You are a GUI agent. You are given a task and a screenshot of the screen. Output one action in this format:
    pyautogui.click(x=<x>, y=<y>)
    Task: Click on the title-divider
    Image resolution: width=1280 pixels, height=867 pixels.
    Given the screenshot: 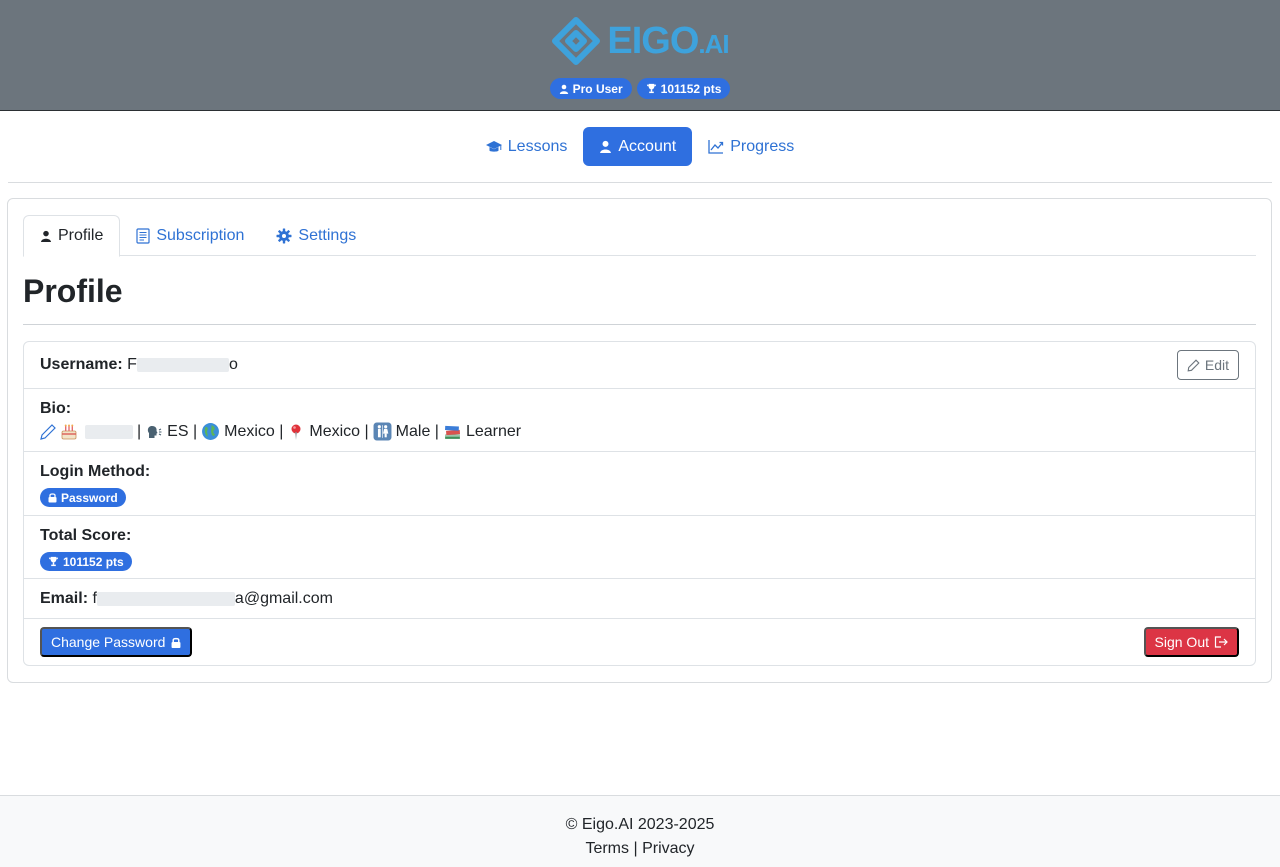 What is the action you would take?
    pyautogui.click(x=639, y=324)
    